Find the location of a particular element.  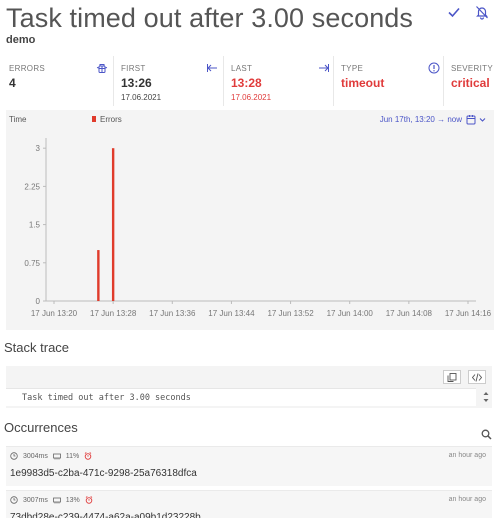

last-time: 13:28 is located at coordinates (246, 83).